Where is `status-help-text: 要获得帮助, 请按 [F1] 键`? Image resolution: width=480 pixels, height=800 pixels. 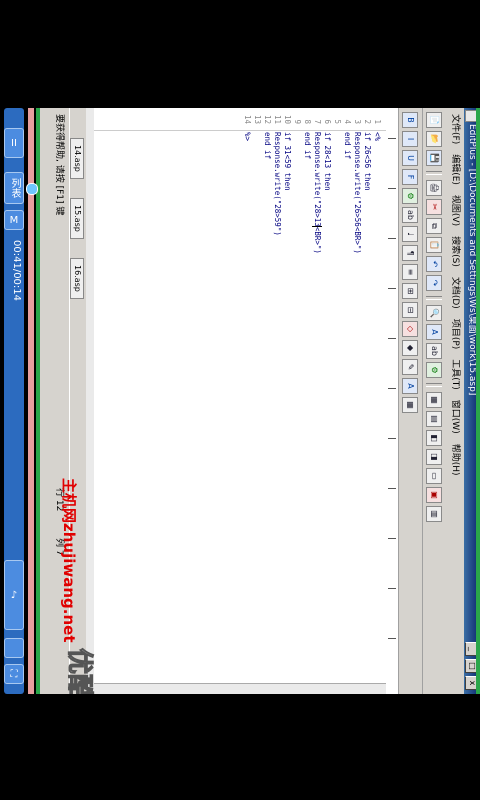 status-help-text: 要获得帮助, 请按 [F1] 键 is located at coordinates (59, 165).